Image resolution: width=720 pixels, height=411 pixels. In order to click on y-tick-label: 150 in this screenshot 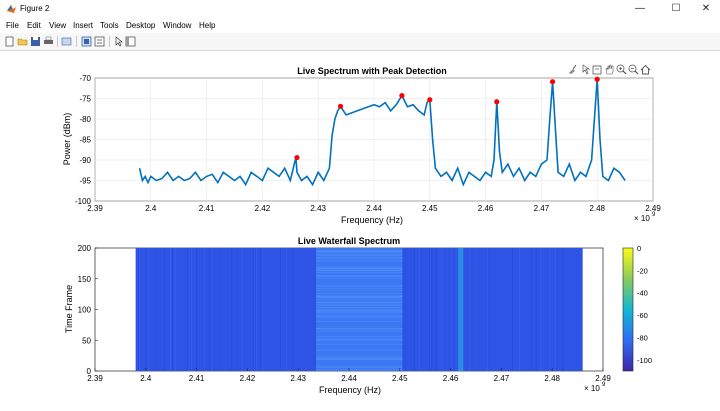, I will do `click(85, 279)`.